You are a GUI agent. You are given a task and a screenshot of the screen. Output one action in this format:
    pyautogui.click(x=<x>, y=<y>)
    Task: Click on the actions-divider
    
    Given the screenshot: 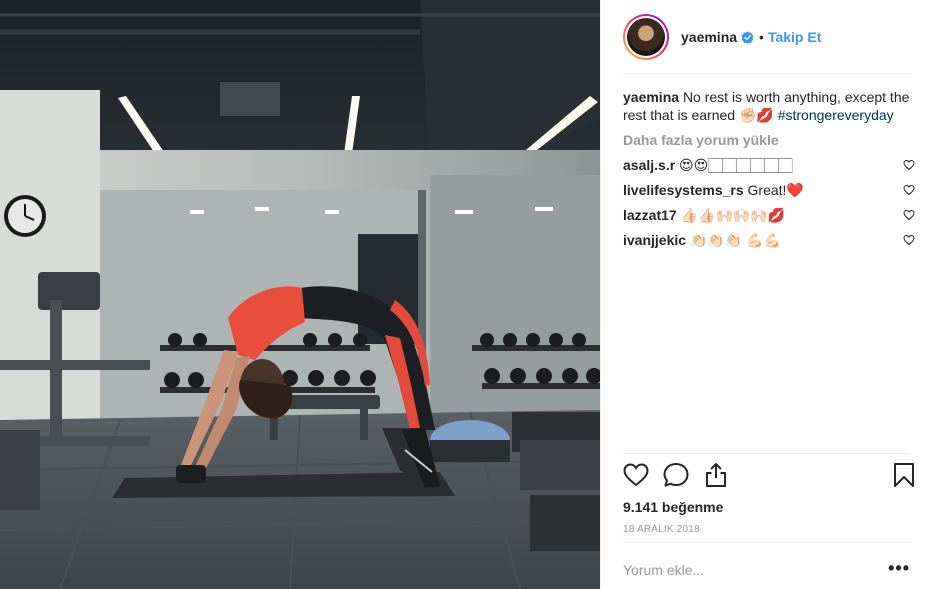 What is the action you would take?
    pyautogui.click(x=766, y=453)
    